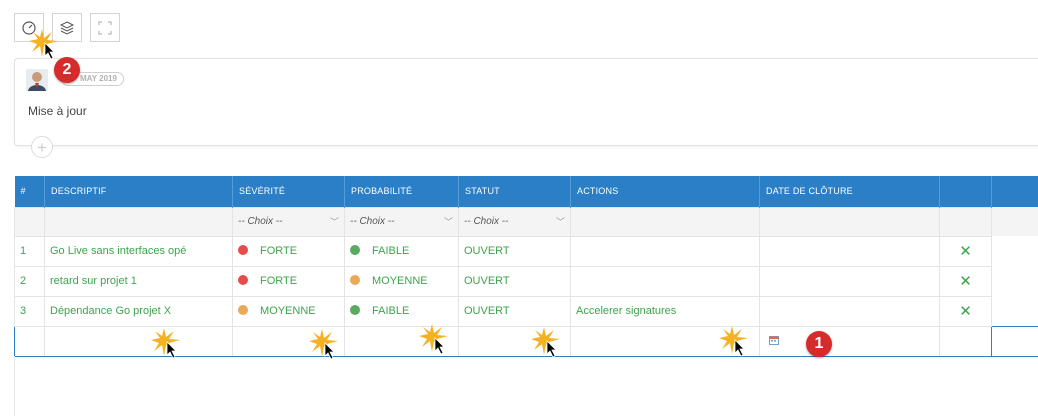 Image resolution: width=1038 pixels, height=416 pixels. What do you see at coordinates (665, 311) in the screenshot?
I see `actions-cell: Accelerer signatures` at bounding box center [665, 311].